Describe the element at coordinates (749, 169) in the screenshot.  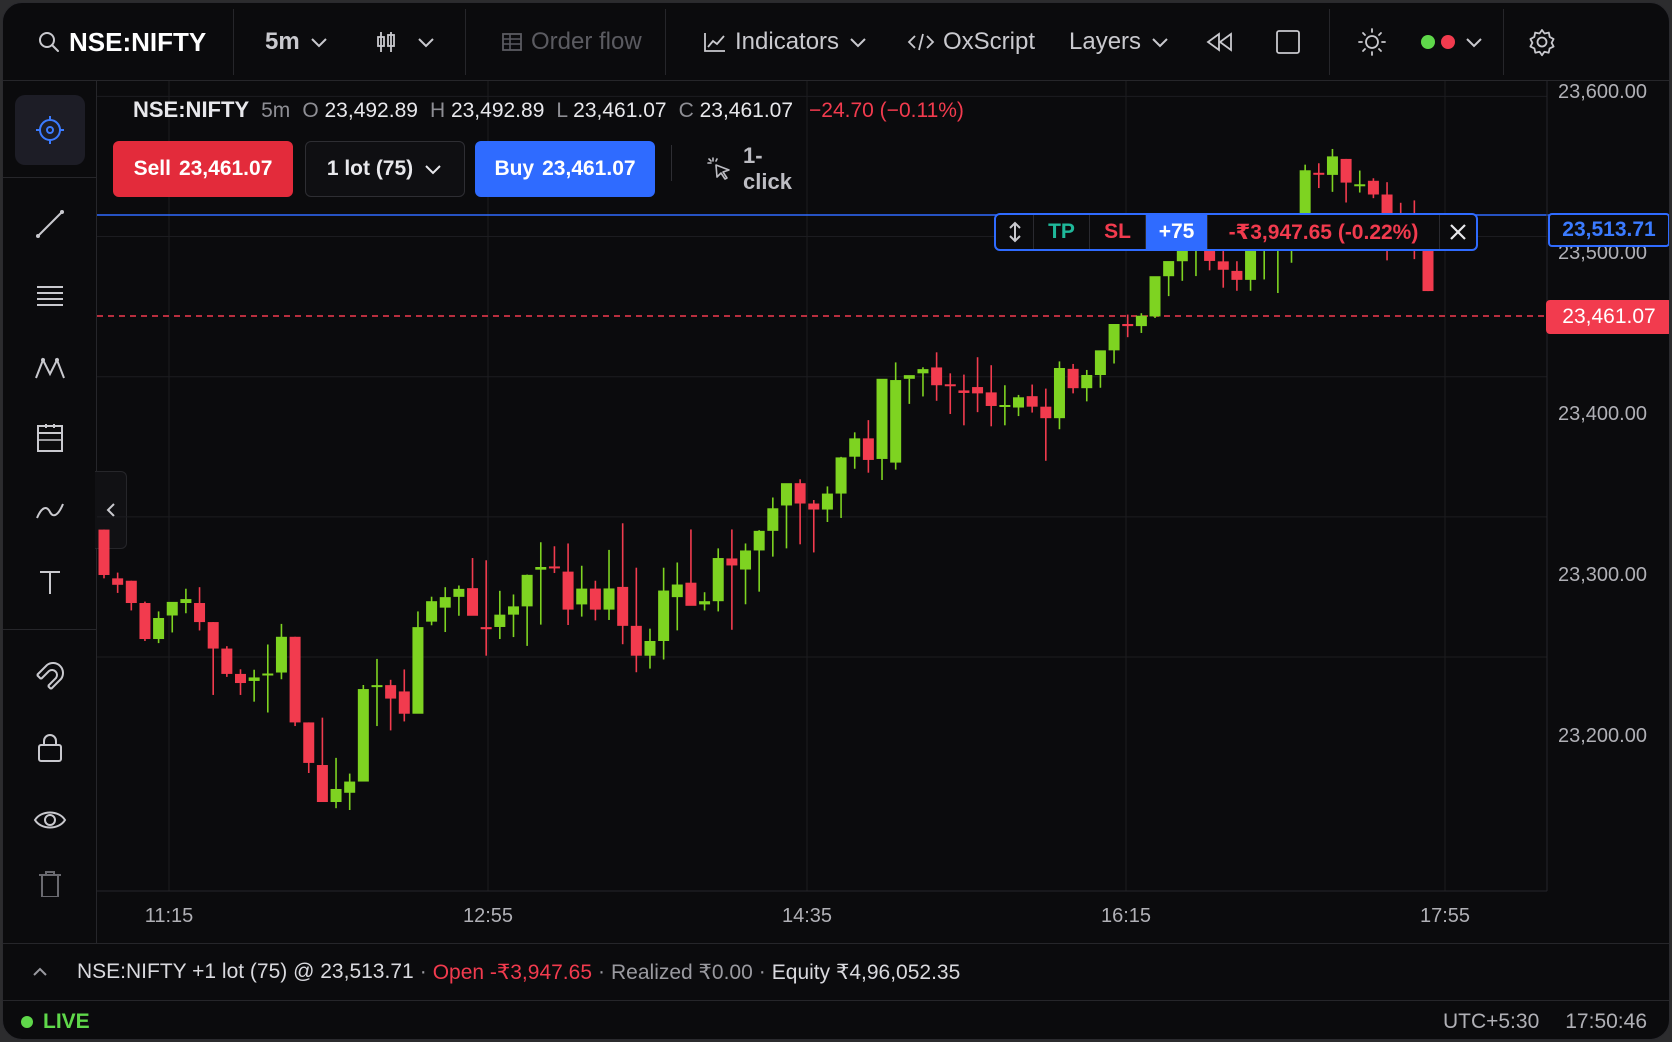
I see `one-click-toggle: 1-click` at that location.